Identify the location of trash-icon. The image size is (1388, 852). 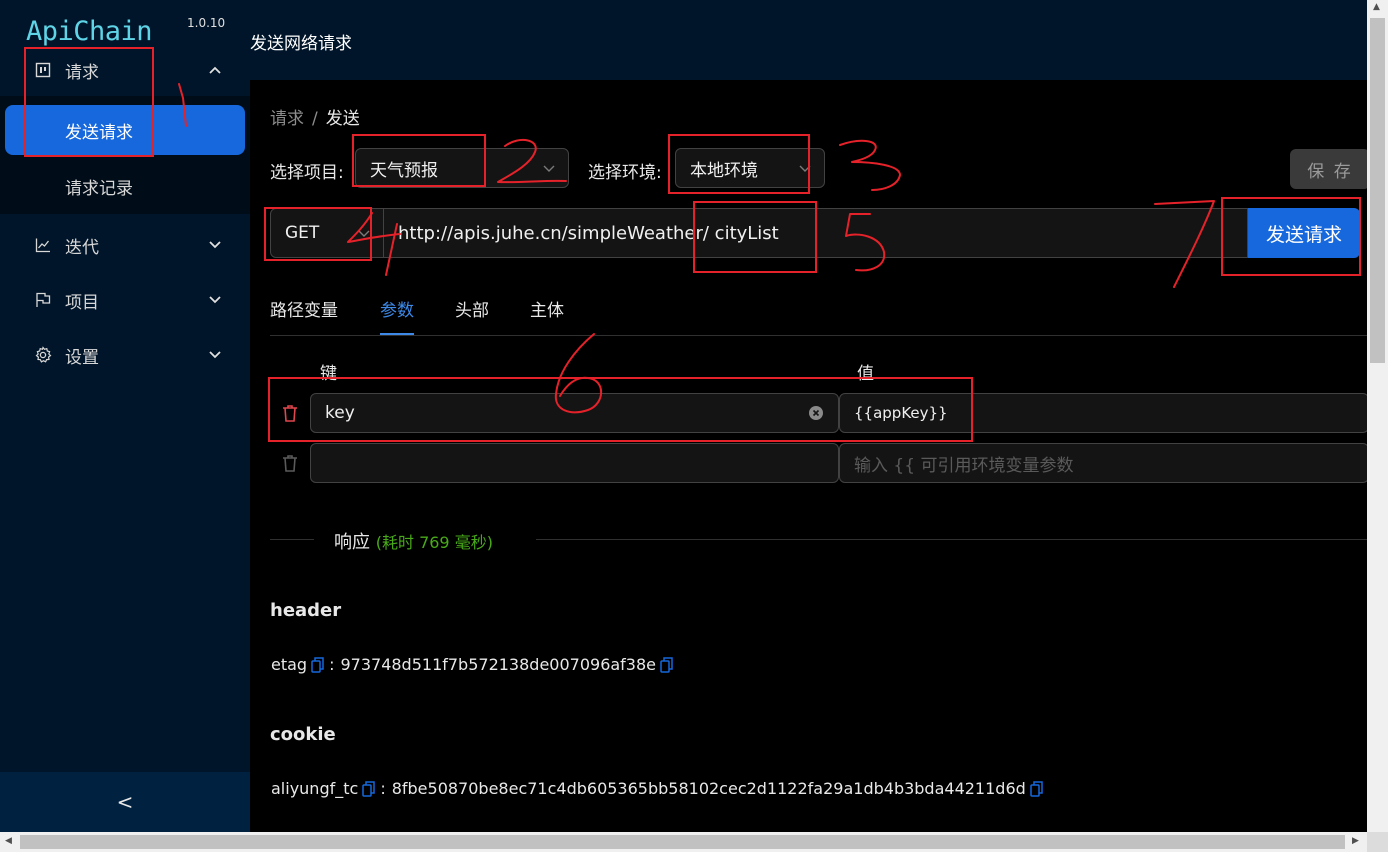
(290, 463).